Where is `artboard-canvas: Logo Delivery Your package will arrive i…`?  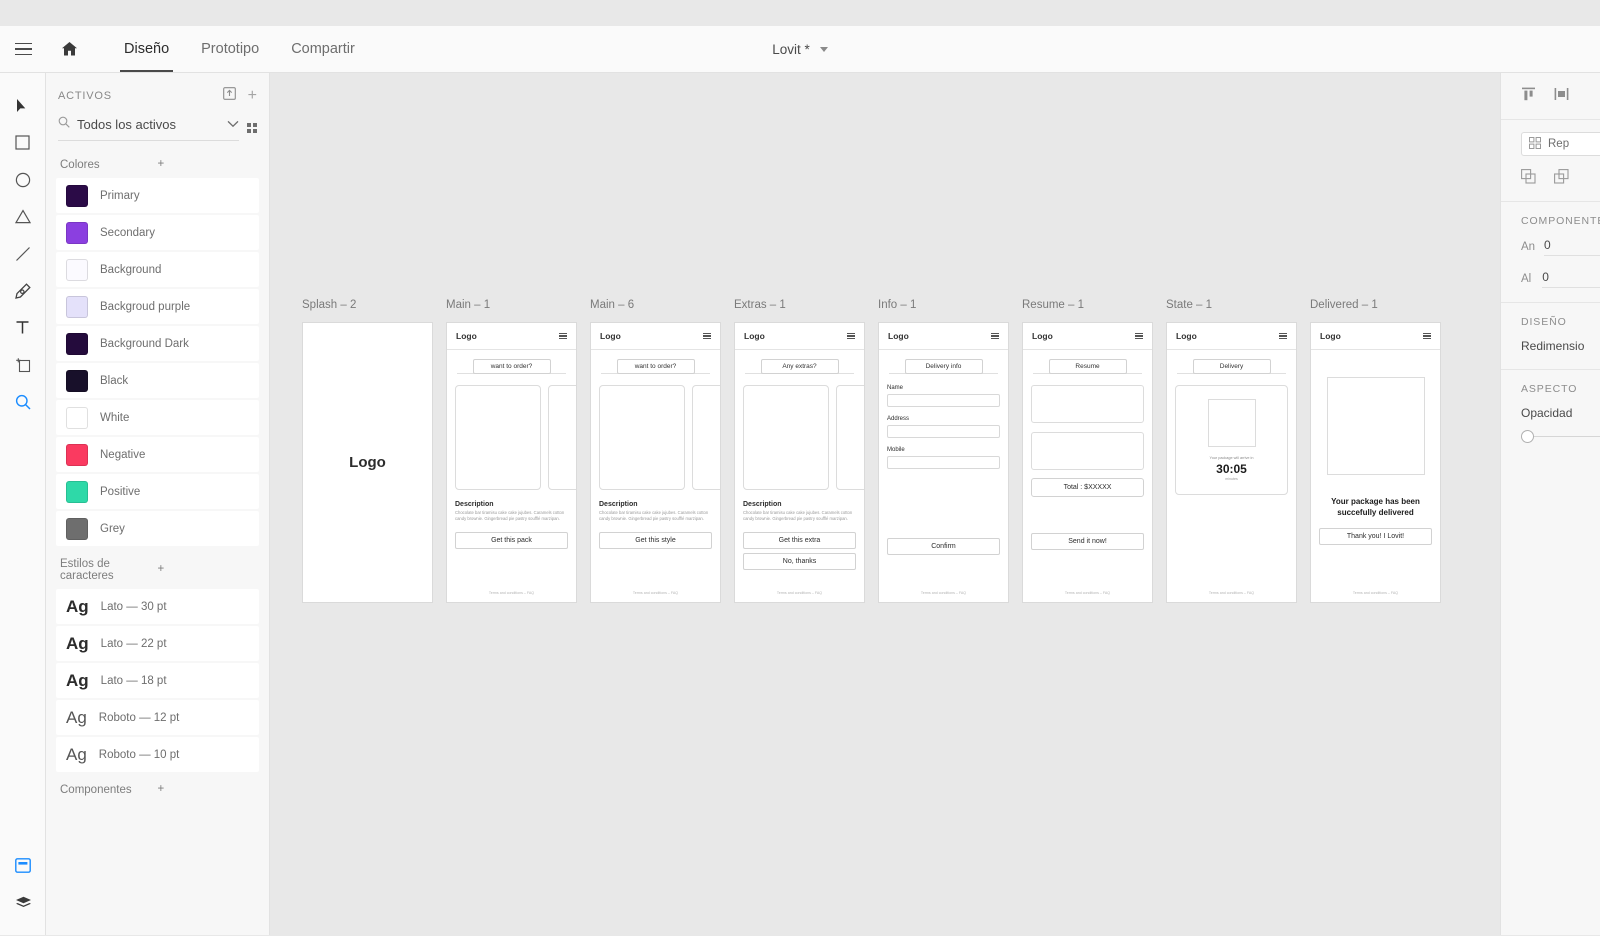 artboard-canvas: Logo Delivery Your package will arrive i… is located at coordinates (1231, 462).